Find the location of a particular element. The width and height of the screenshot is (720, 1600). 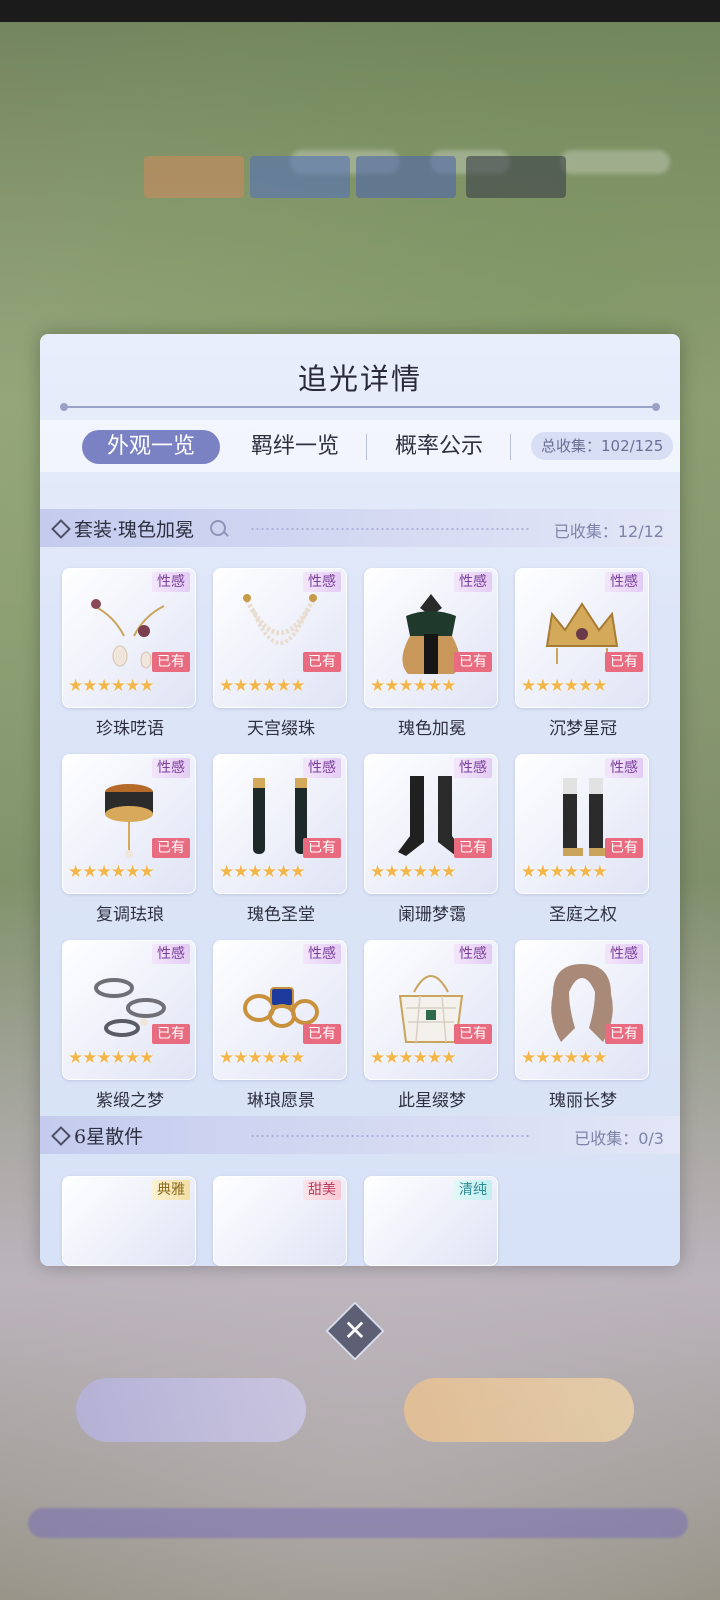

background-pull-ten-button is located at coordinates (519, 1410).